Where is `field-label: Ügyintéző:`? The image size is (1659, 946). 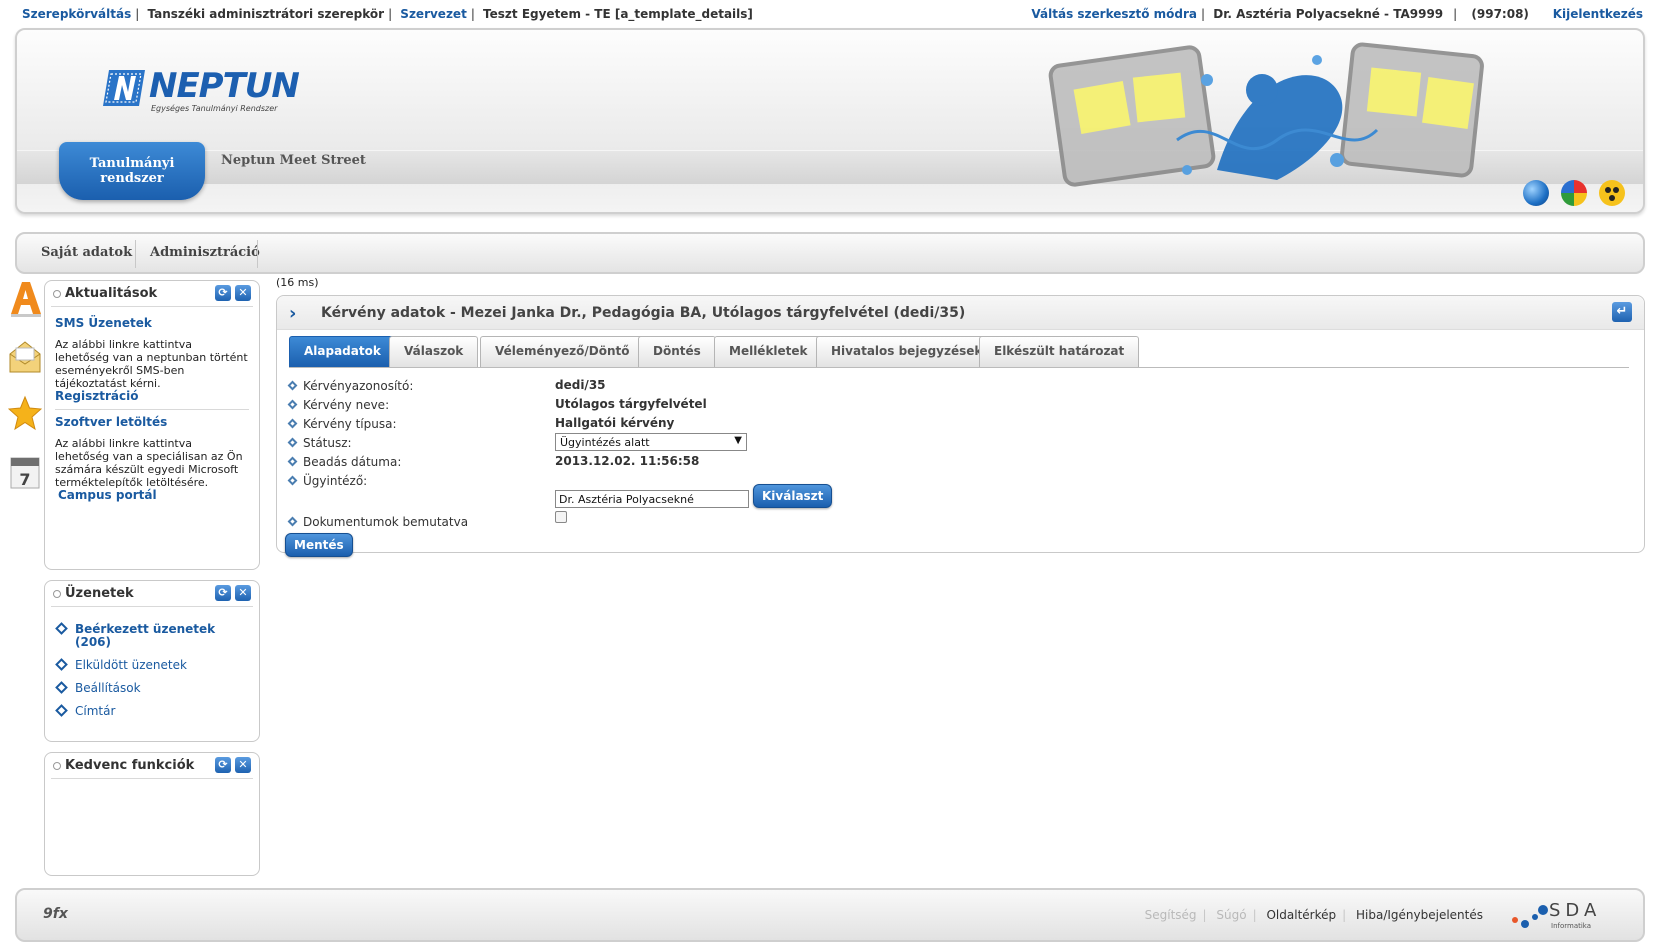 field-label: Ügyintéző: is located at coordinates (335, 481).